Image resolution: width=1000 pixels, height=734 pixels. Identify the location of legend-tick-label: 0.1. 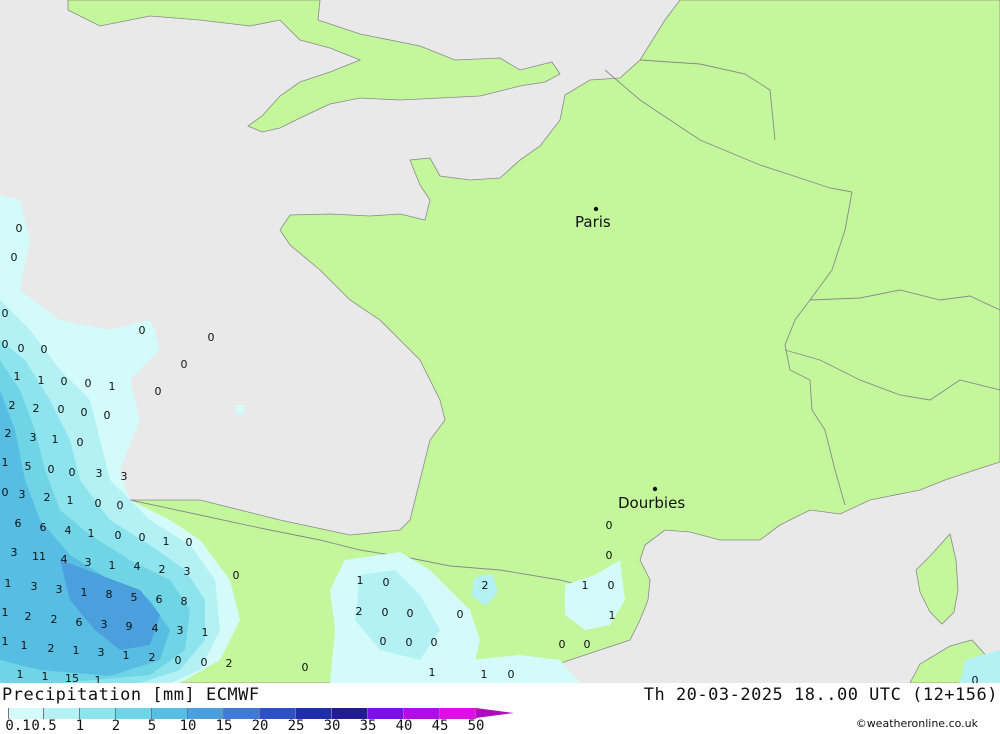
(18, 726).